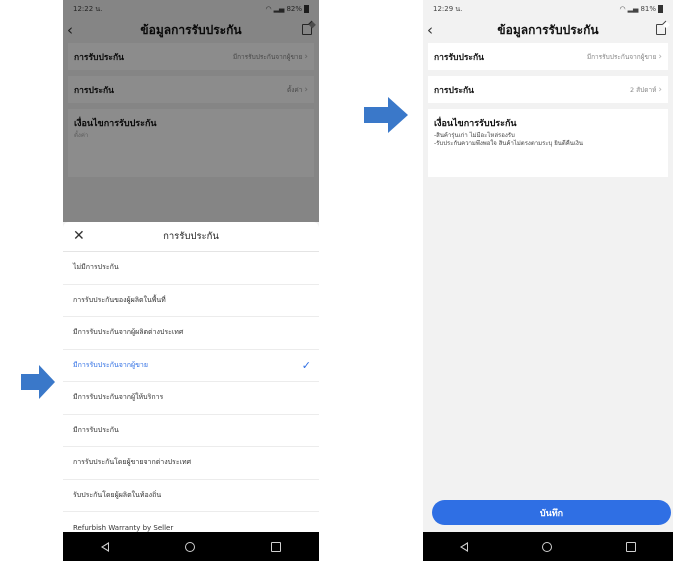 The width and height of the screenshot is (673, 561). I want to click on option-item: การรับประกันโดยผู้ขายจากต่างประเทศ, so click(191, 463).